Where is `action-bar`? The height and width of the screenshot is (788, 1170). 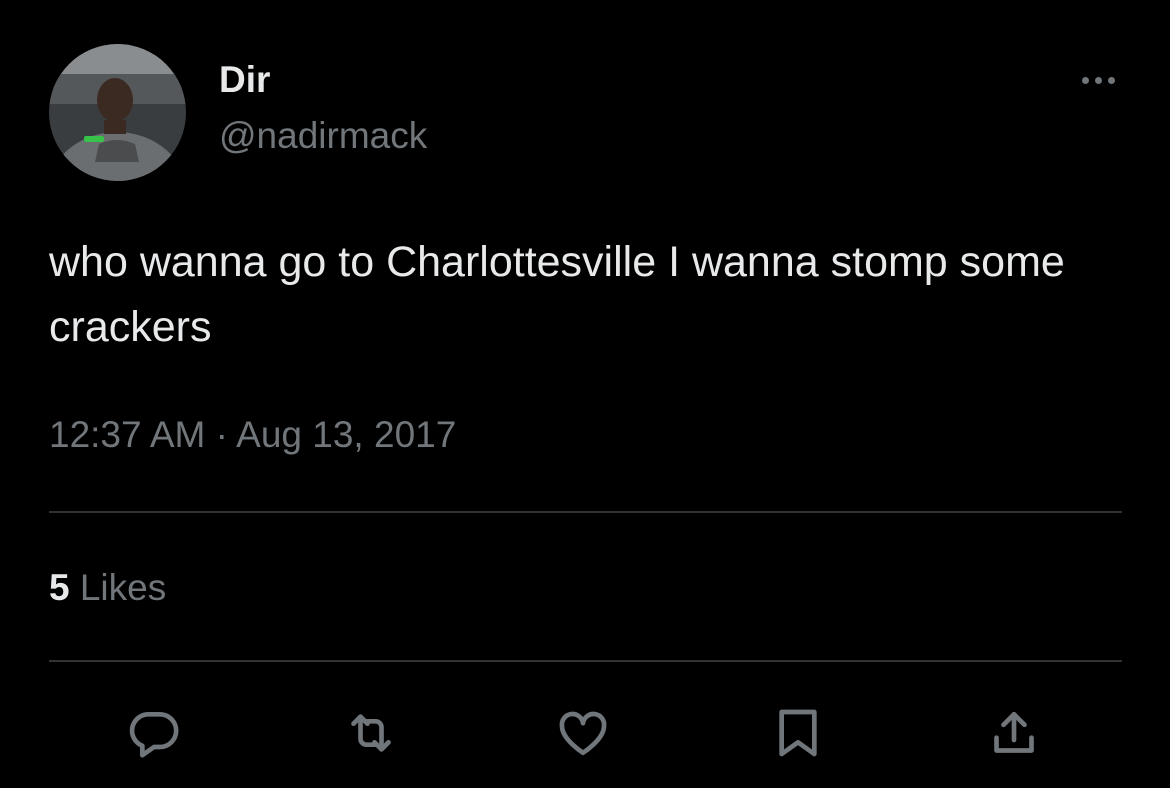
action-bar is located at coordinates (585, 733).